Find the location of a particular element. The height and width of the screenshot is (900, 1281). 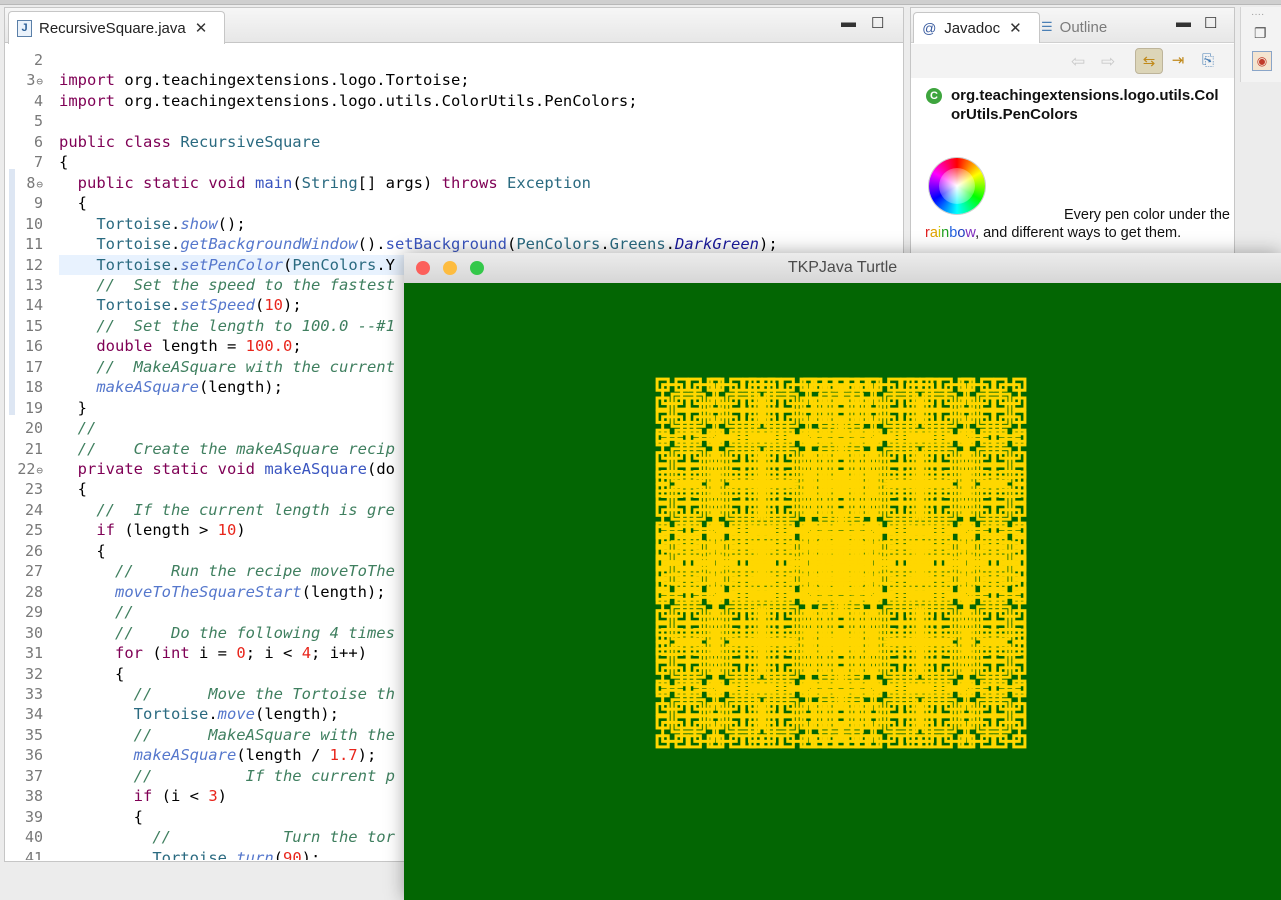

code-text: // Move the Tortoise th is located at coordinates (264, 693).